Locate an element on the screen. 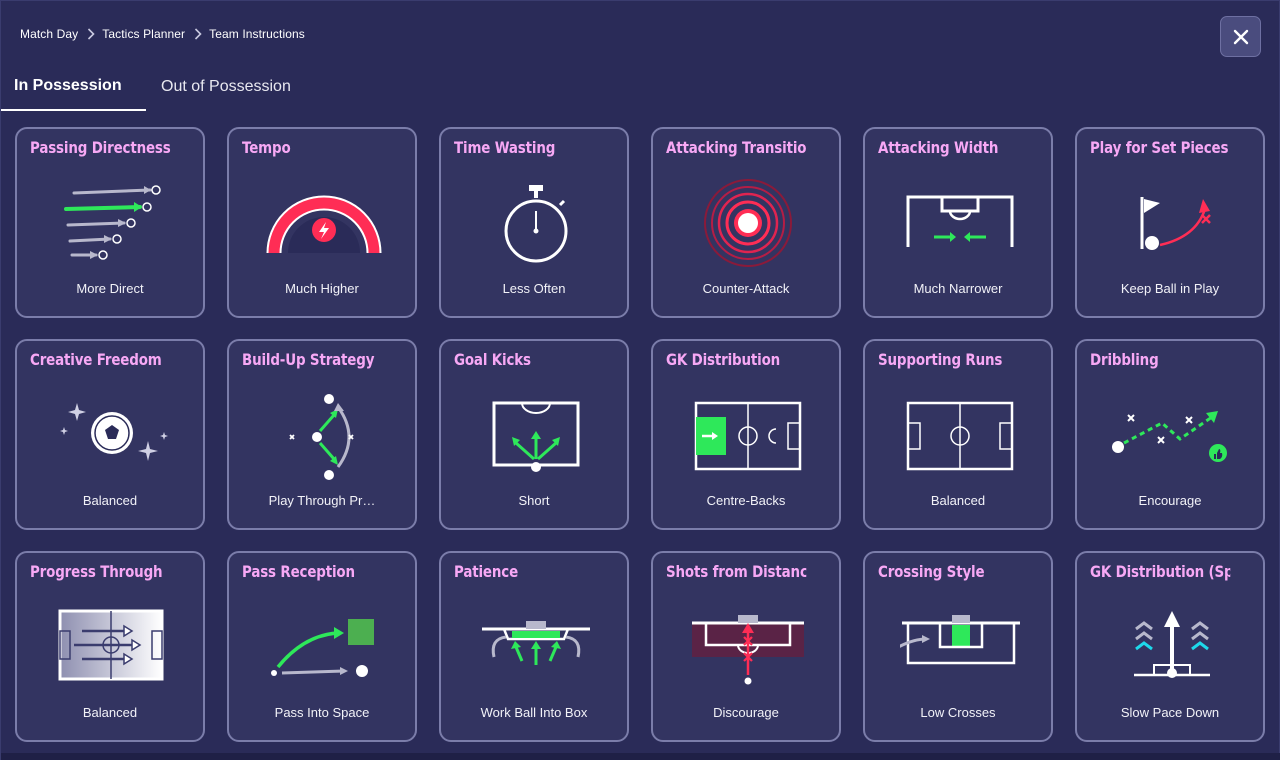  close-icon is located at coordinates (1240, 36).